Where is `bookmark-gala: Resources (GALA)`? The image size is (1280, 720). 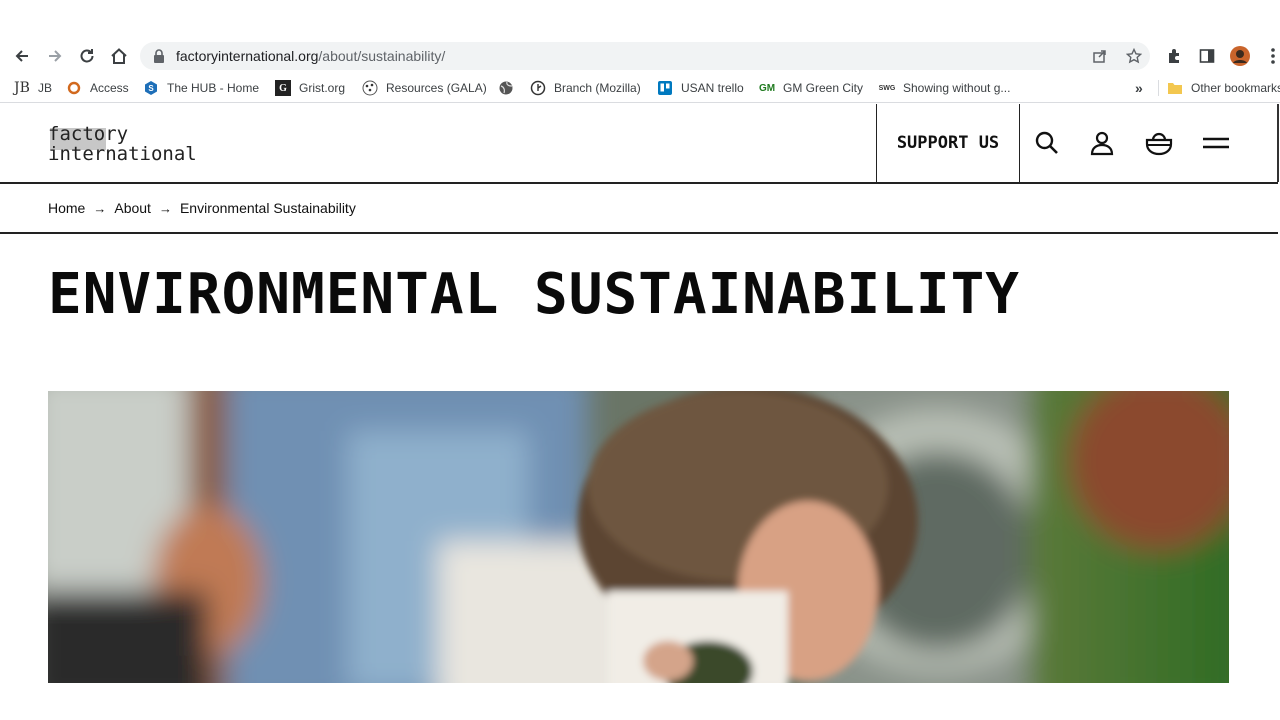
bookmark-gala: Resources (GALA) is located at coordinates (424, 88).